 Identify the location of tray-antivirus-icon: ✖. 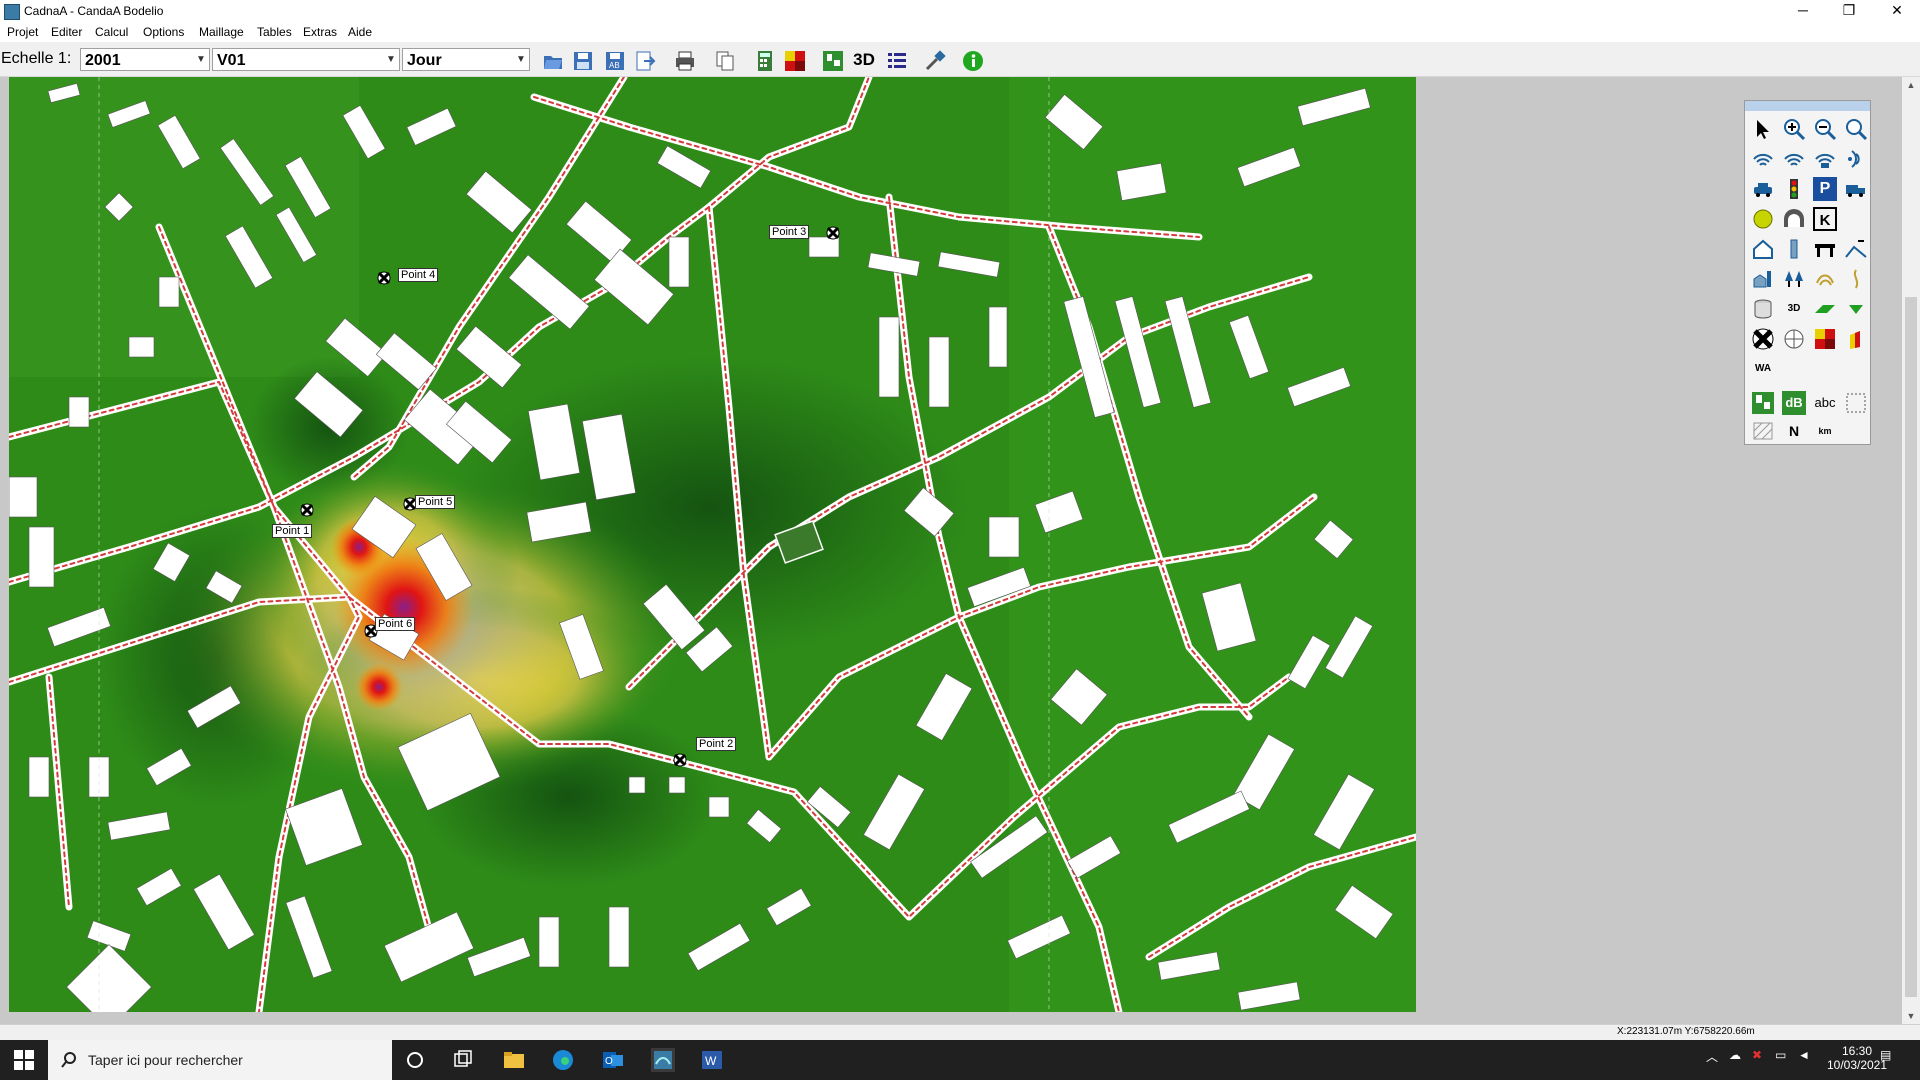
(1757, 1055).